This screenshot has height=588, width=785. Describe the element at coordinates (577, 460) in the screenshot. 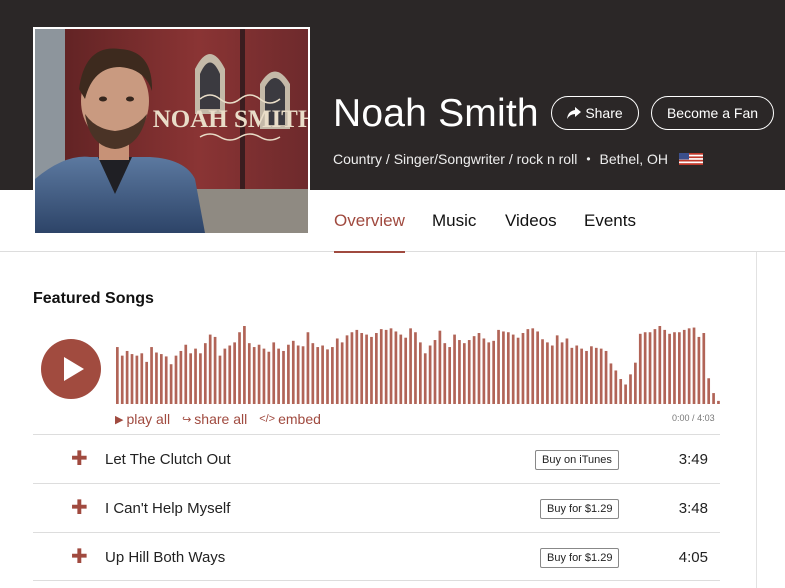

I see `buy-on-itunes-button: Buy on iTunes` at that location.